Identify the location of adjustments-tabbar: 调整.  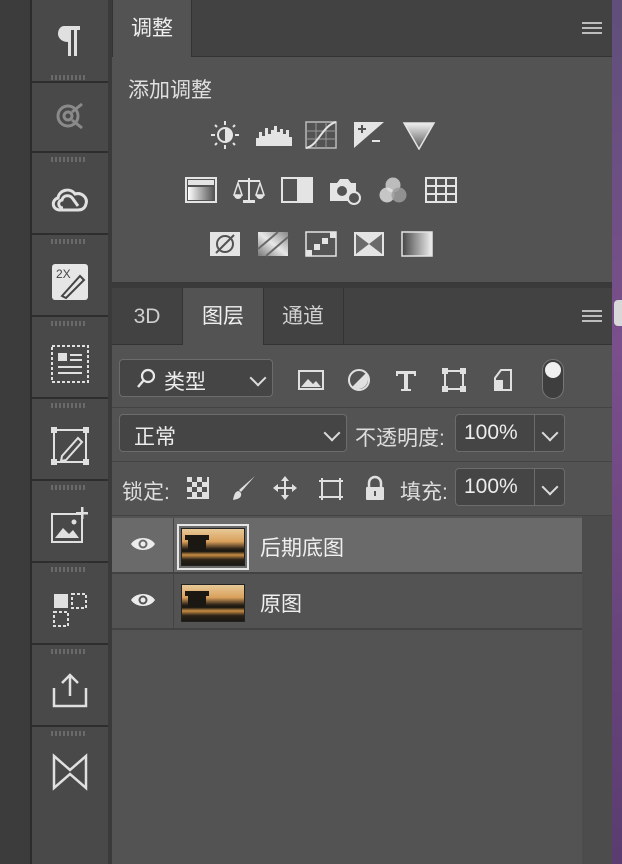
(362, 28).